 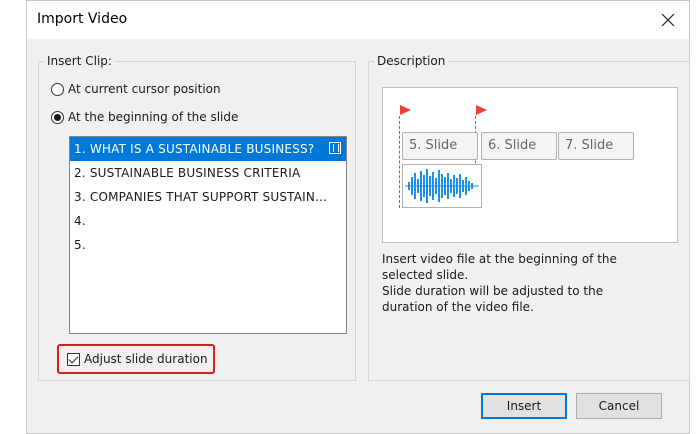 What do you see at coordinates (187, 173) in the screenshot?
I see `list-item-label: 2. SUSTAINABLE BUSINESS CRITERIA` at bounding box center [187, 173].